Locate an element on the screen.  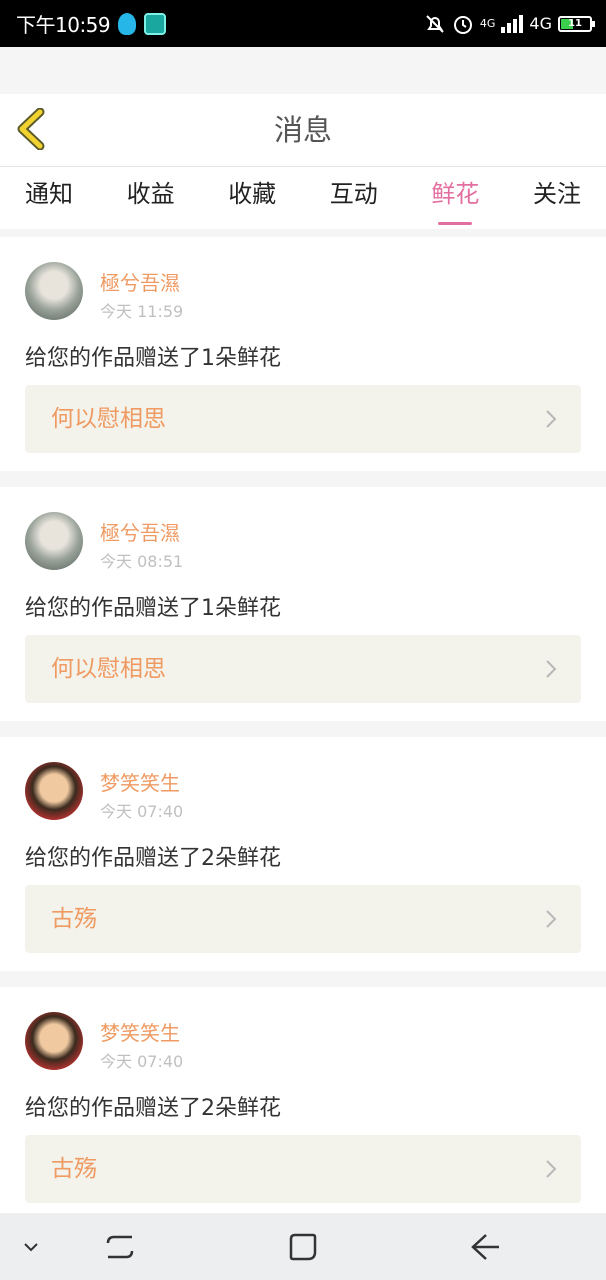
qq-notification-icon is located at coordinates (127, 23).